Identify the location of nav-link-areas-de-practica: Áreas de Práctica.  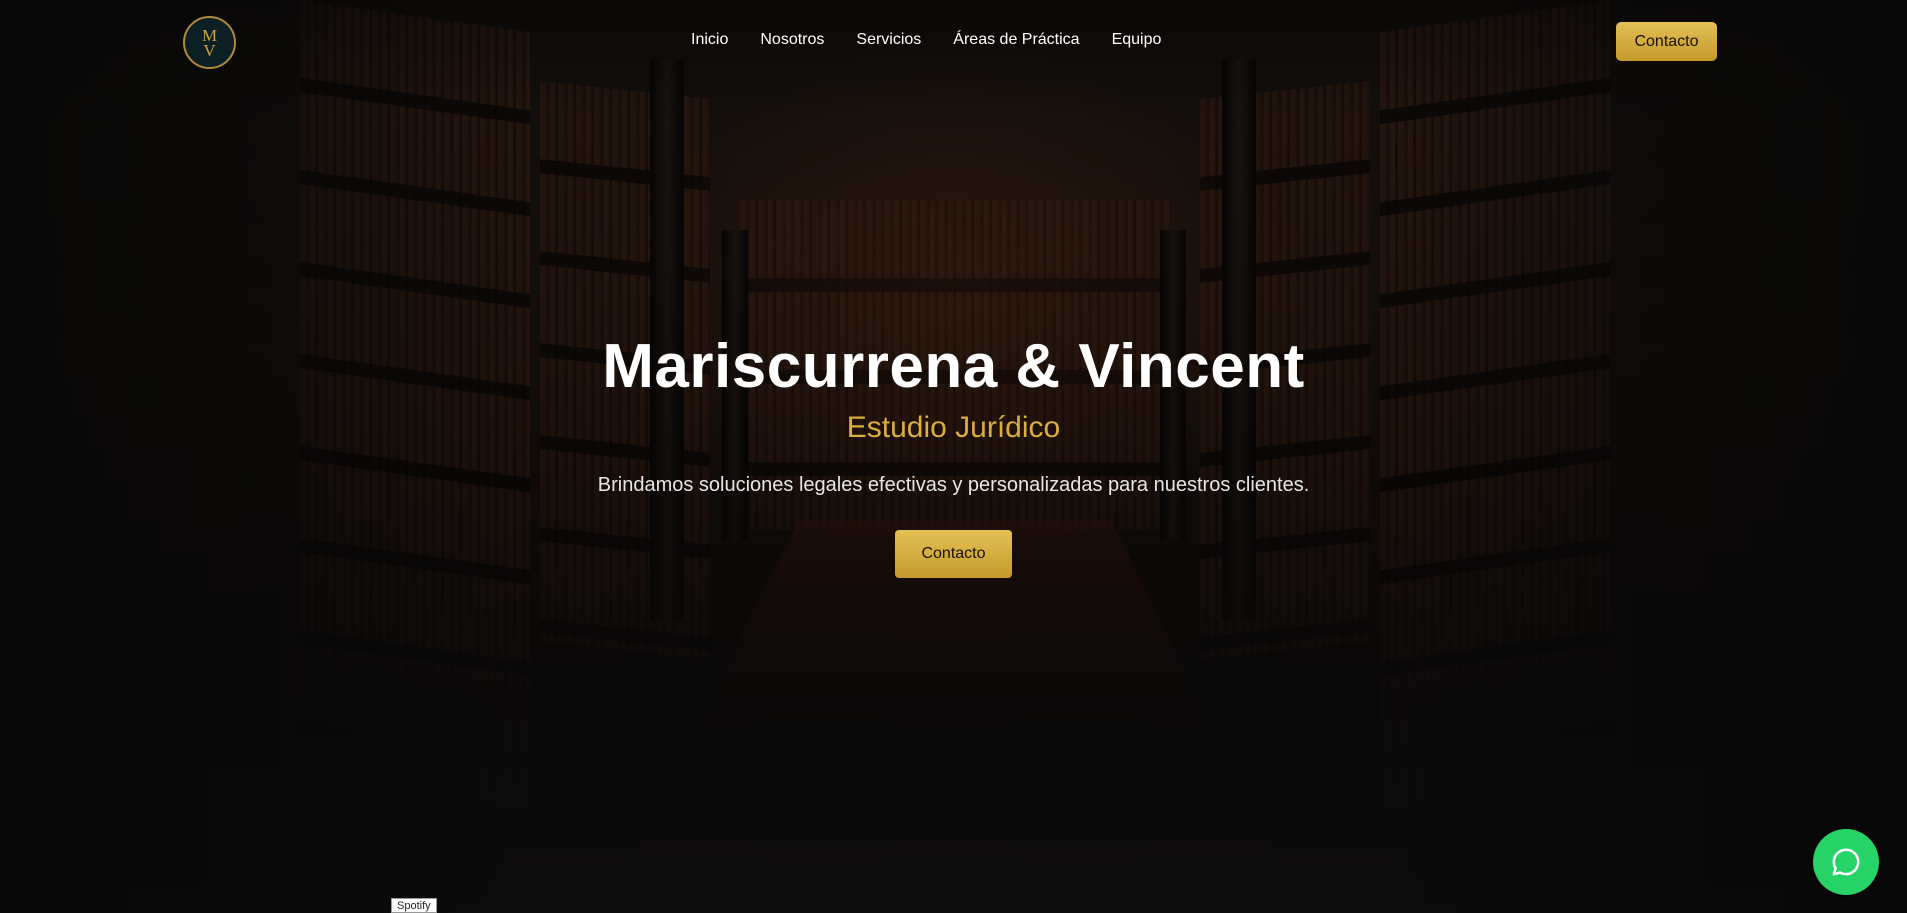
(1016, 40).